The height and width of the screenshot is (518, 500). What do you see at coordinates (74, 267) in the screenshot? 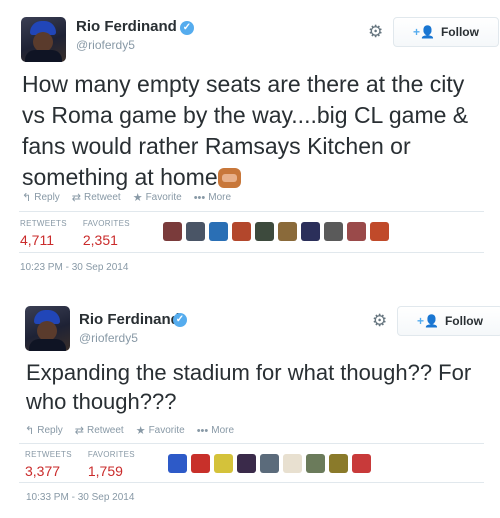
I see `timestamp: 10:23 PM - 30 Sep 2014` at bounding box center [74, 267].